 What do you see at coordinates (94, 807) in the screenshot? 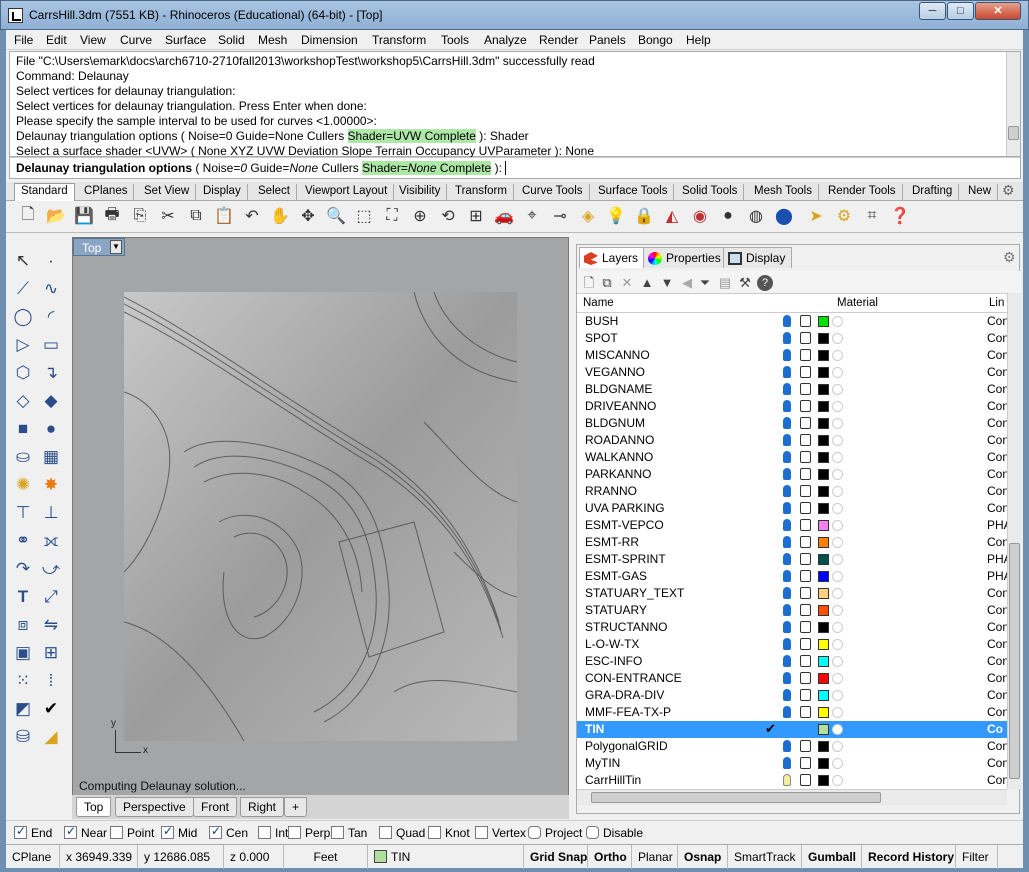
I see `viewport-tab-top: Top` at bounding box center [94, 807].